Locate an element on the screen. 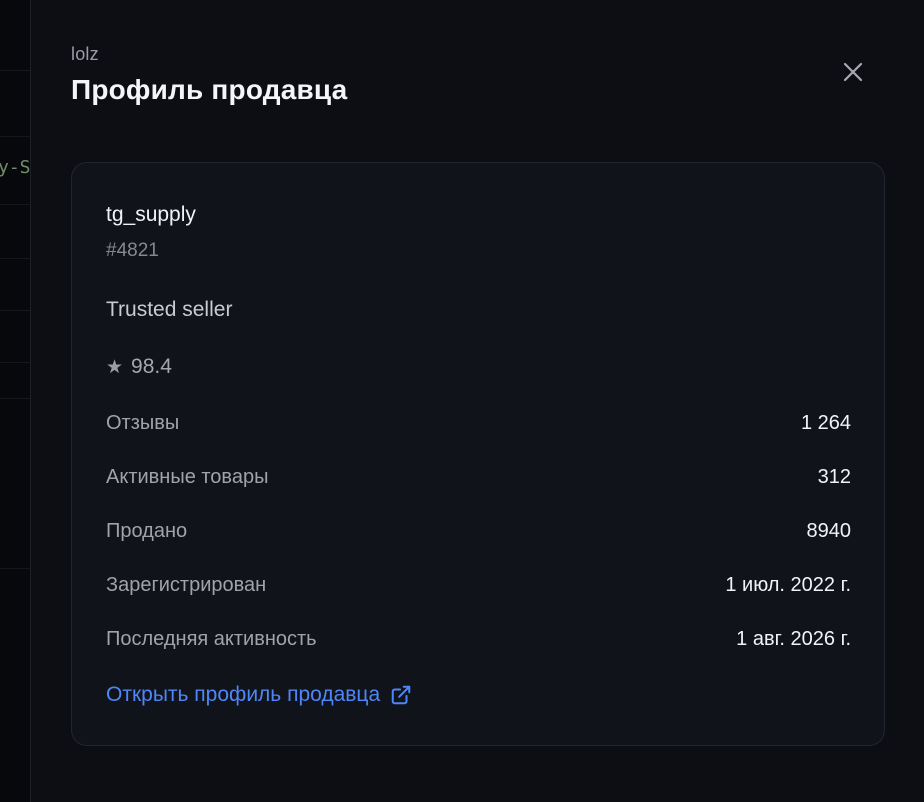 This screenshot has width=924, height=802. close-icon is located at coordinates (853, 72).